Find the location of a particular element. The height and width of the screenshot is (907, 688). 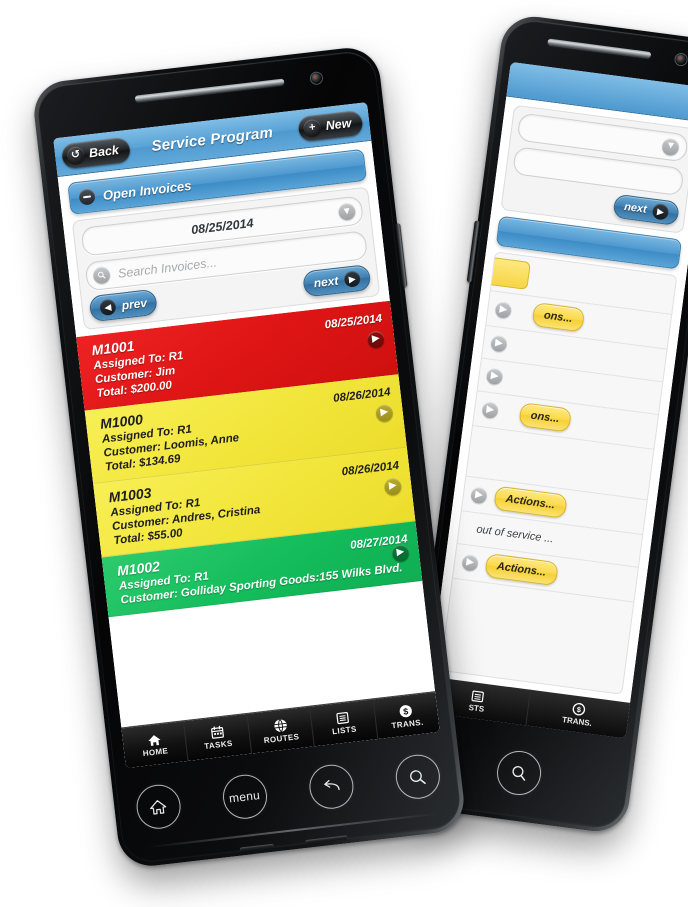

status-chip is located at coordinates (508, 273).